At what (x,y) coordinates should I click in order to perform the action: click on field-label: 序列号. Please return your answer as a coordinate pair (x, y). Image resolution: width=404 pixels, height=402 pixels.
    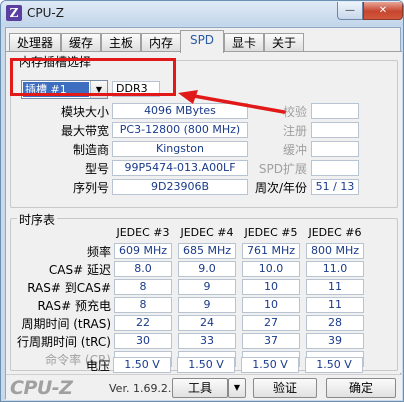
    Looking at the image, I should click on (90, 188).